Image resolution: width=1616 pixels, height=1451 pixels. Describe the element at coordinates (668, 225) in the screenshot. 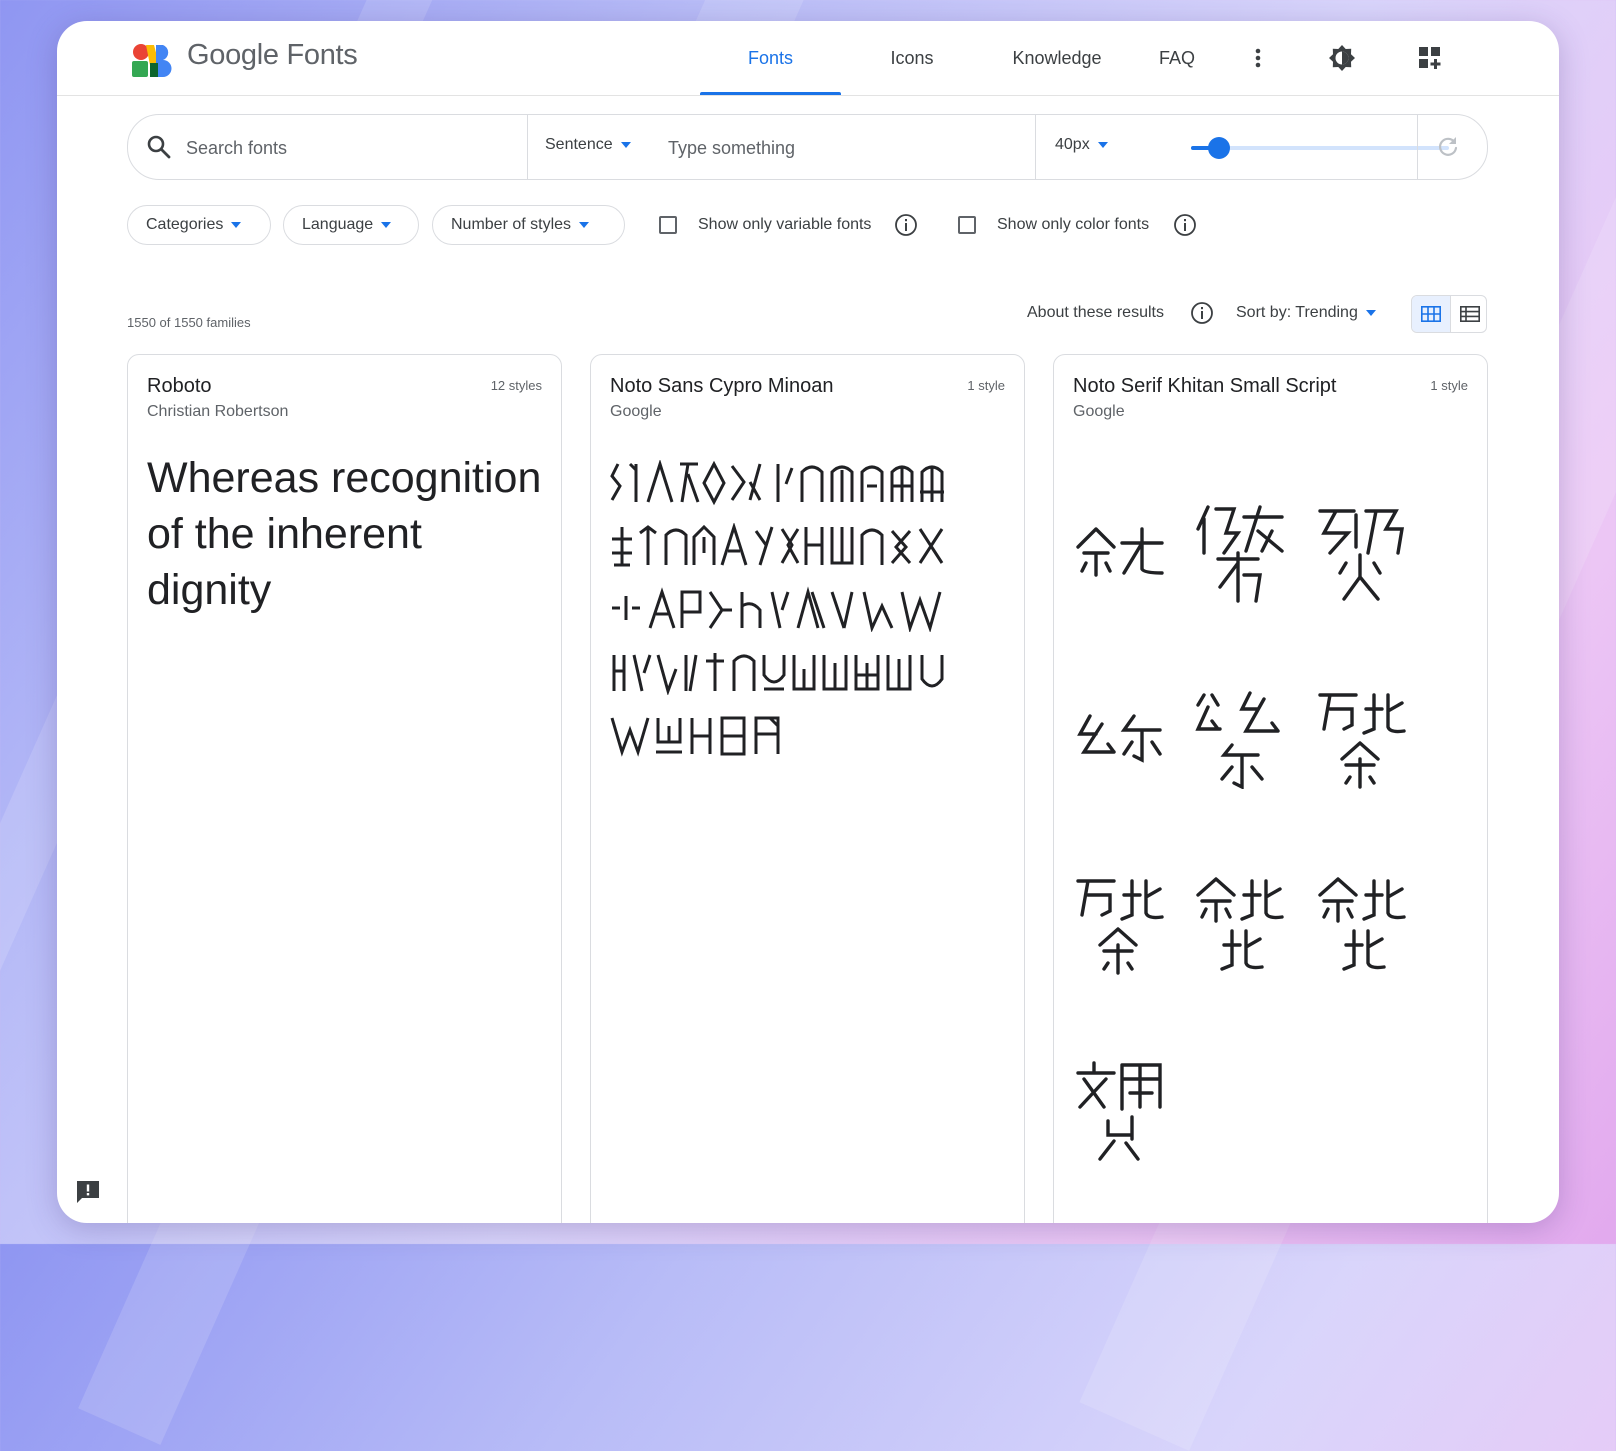

I see `variable-fonts-checkbox` at that location.